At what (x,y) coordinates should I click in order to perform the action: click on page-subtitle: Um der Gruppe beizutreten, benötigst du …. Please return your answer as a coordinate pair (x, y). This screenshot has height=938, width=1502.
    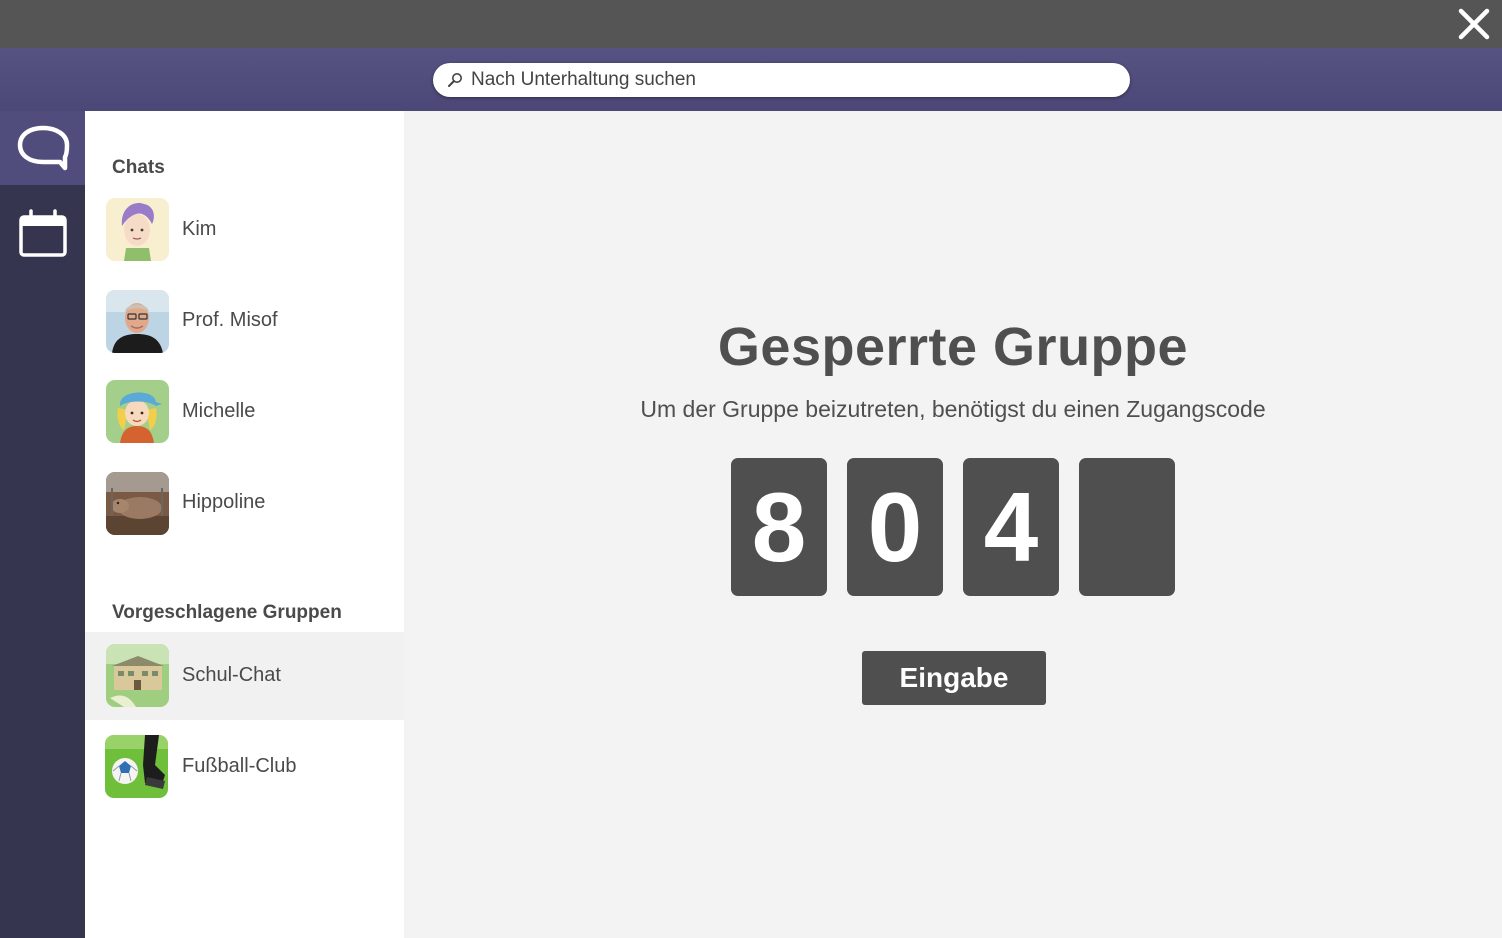
    Looking at the image, I should click on (953, 409).